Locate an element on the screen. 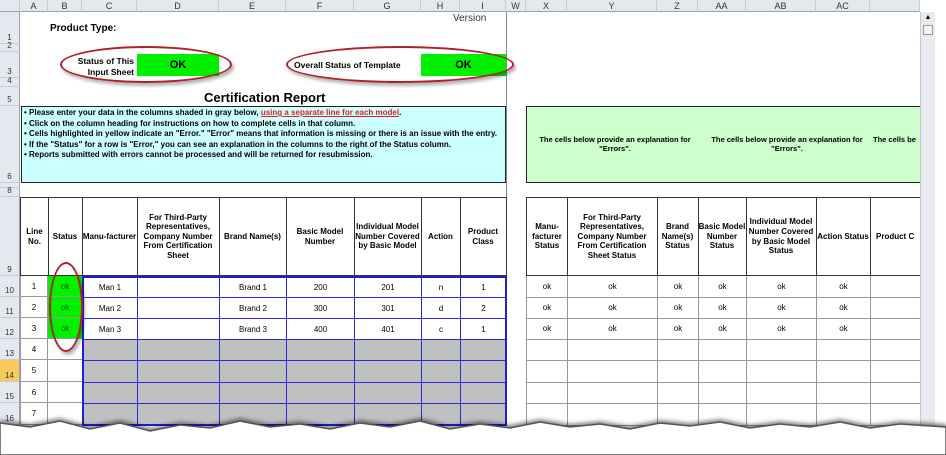  input-cell-individual: 401 is located at coordinates (388, 329).